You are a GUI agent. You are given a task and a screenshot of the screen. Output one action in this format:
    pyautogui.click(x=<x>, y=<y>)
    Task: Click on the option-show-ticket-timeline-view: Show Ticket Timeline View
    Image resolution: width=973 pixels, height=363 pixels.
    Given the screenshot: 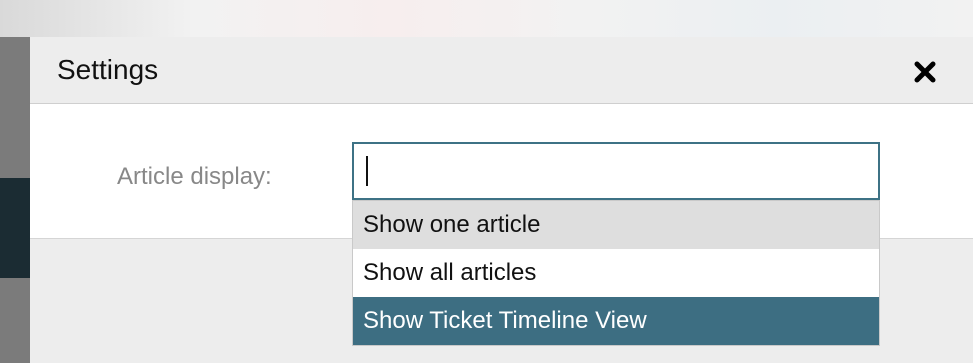 What is the action you would take?
    pyautogui.click(x=616, y=321)
    